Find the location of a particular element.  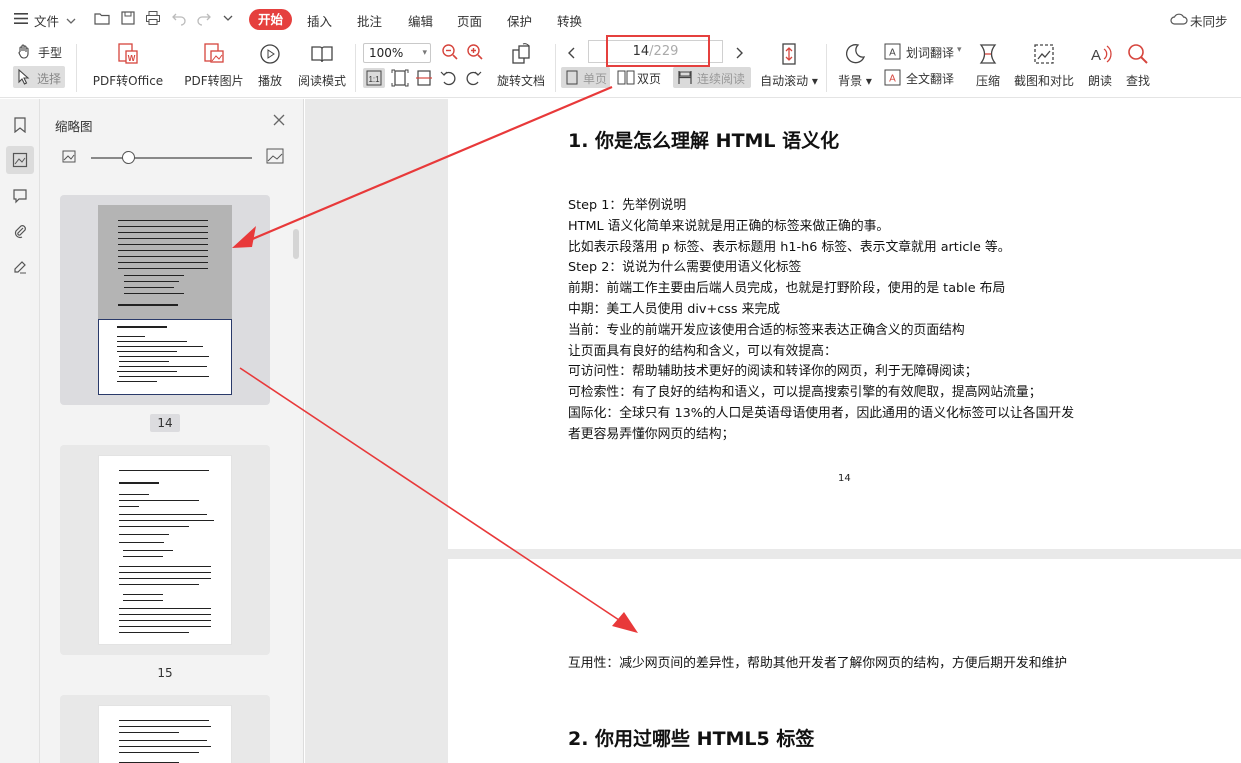

rotate-left-icon is located at coordinates (449, 79).